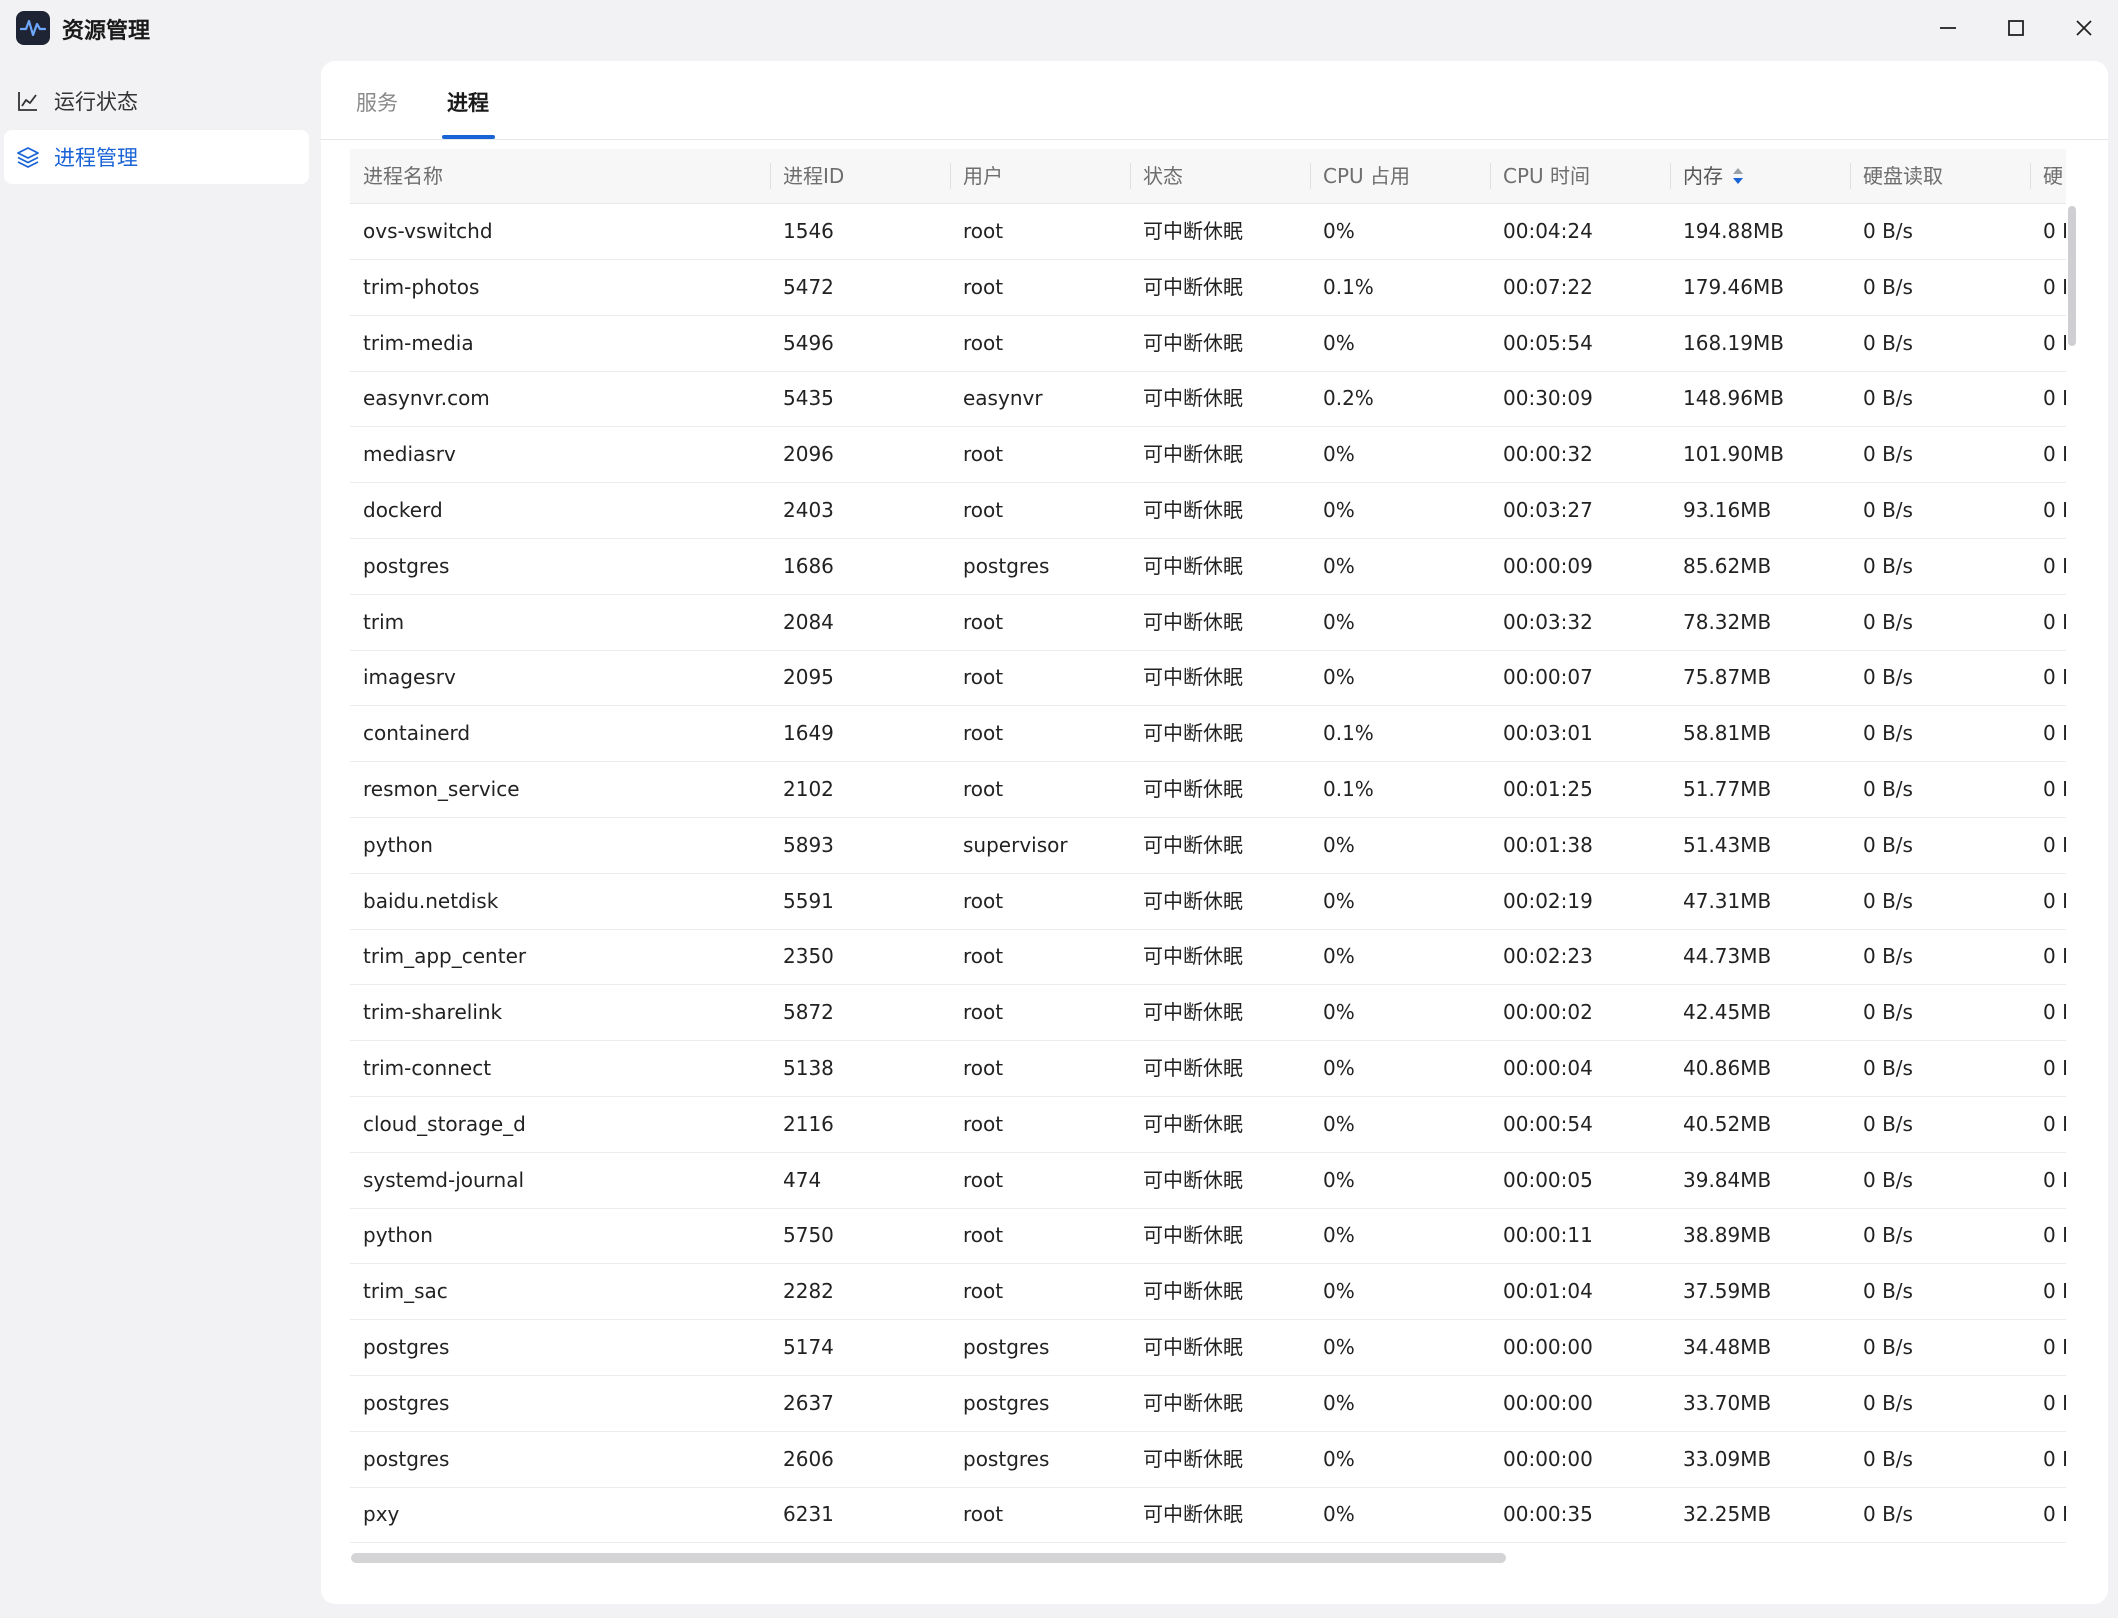 The height and width of the screenshot is (1618, 2118). I want to click on cell-cpu-time: 00:03:32, so click(1548, 621).